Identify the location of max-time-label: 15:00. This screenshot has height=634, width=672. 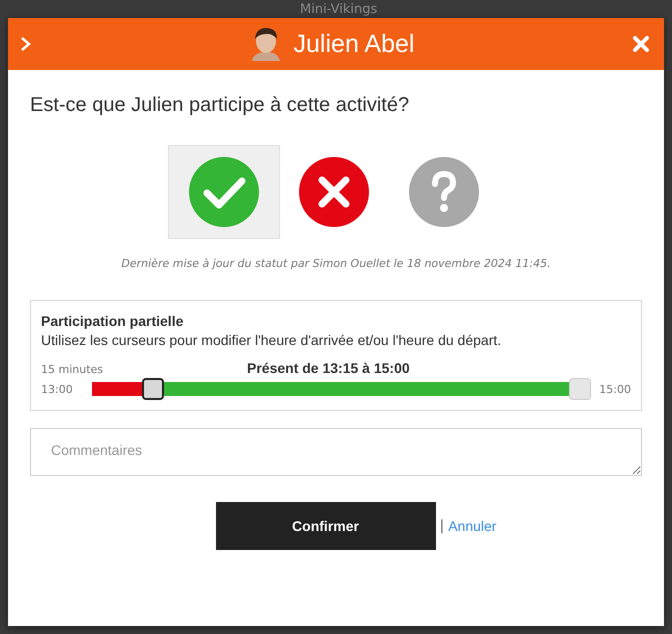
(615, 389).